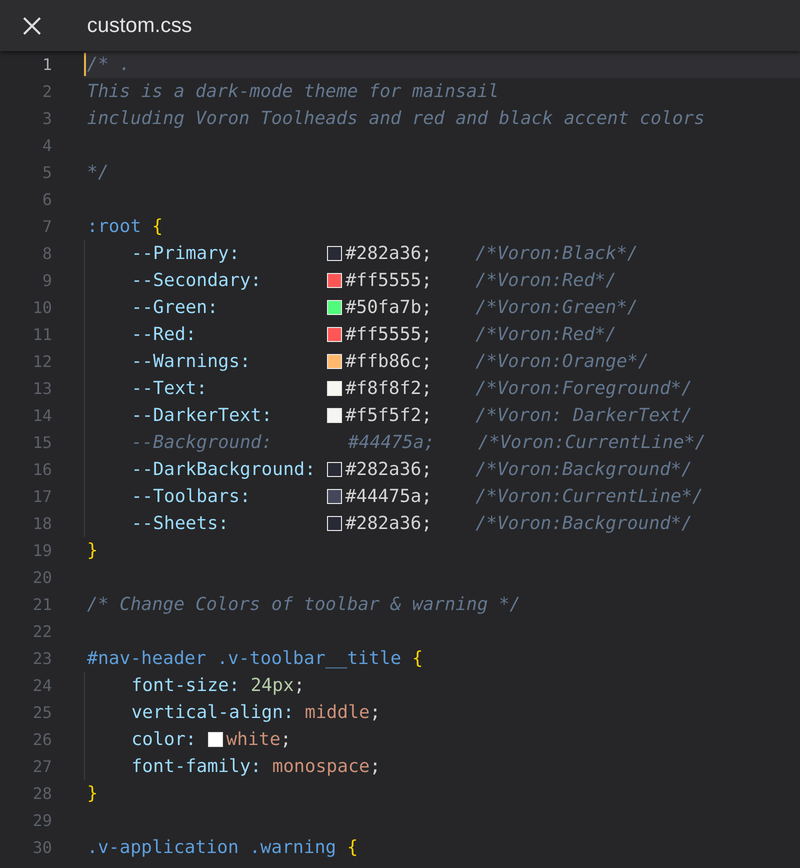 This screenshot has width=800, height=868. I want to click on property-name: --Sheets:, so click(180, 523).